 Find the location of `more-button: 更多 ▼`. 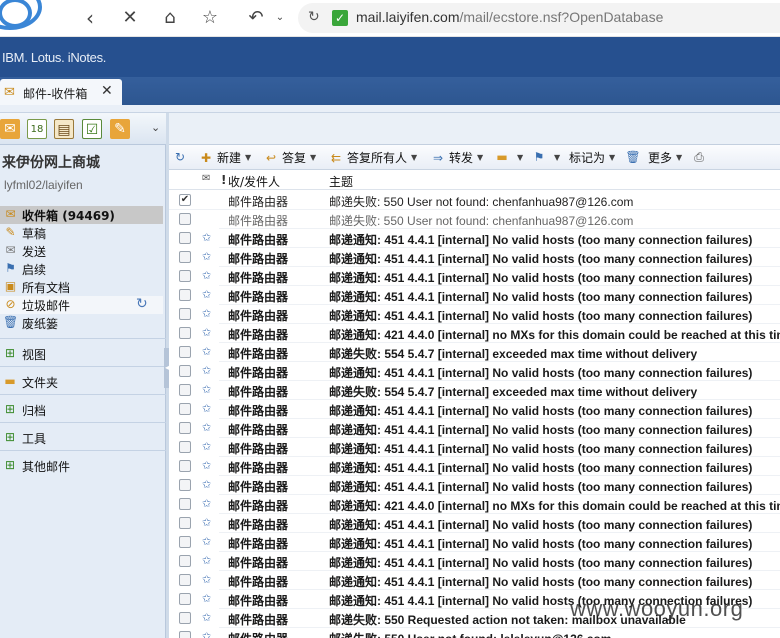

more-button: 更多 ▼ is located at coordinates (665, 158).